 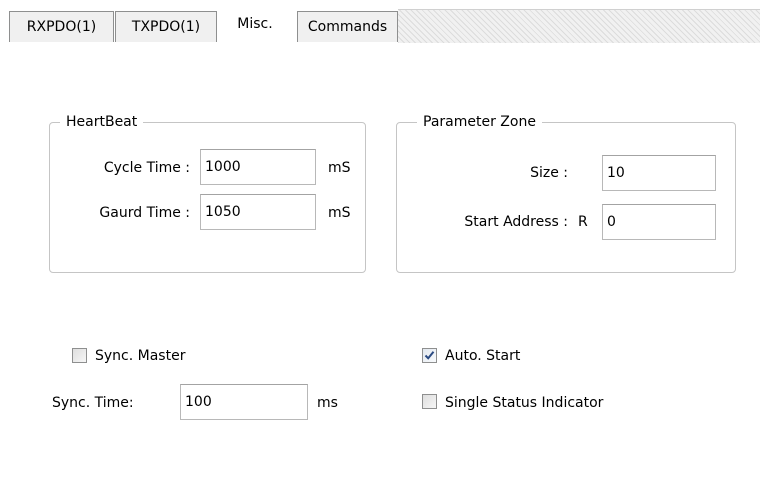 What do you see at coordinates (479, 122) in the screenshot?
I see `parameter-zone-title: Parameter Zone` at bounding box center [479, 122].